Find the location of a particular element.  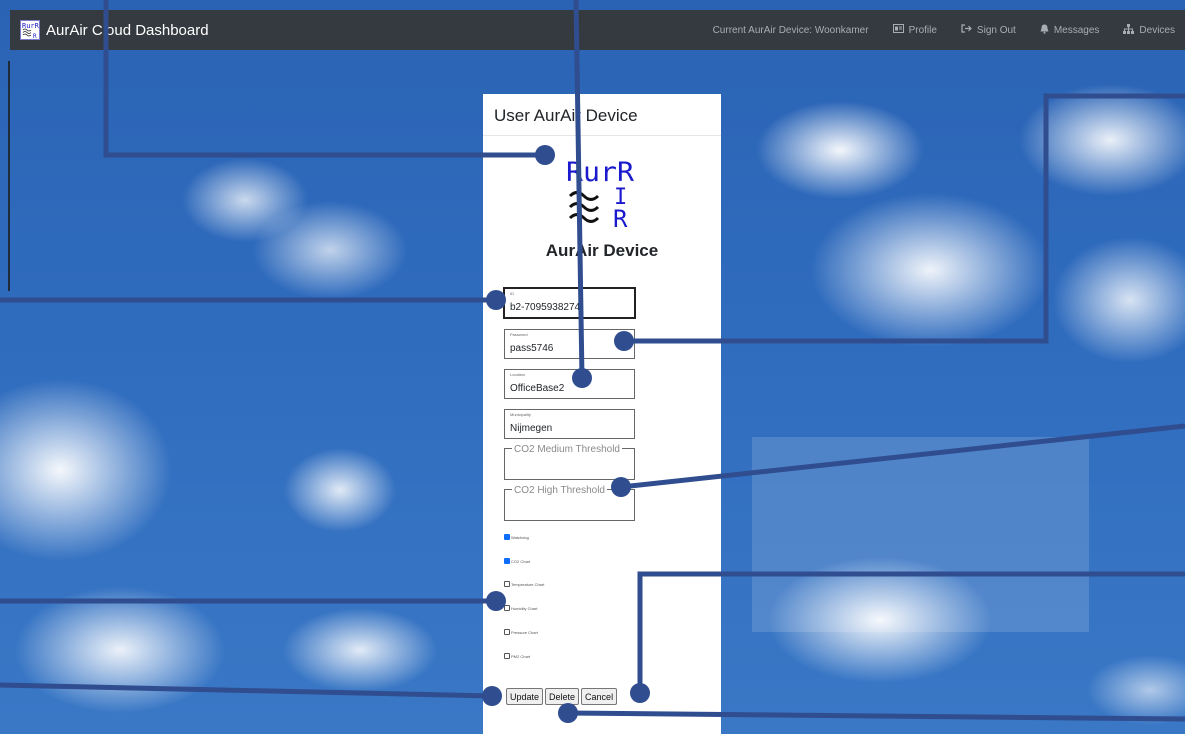

brand: RurR R AurAir Cloud Dashboard is located at coordinates (114, 30).